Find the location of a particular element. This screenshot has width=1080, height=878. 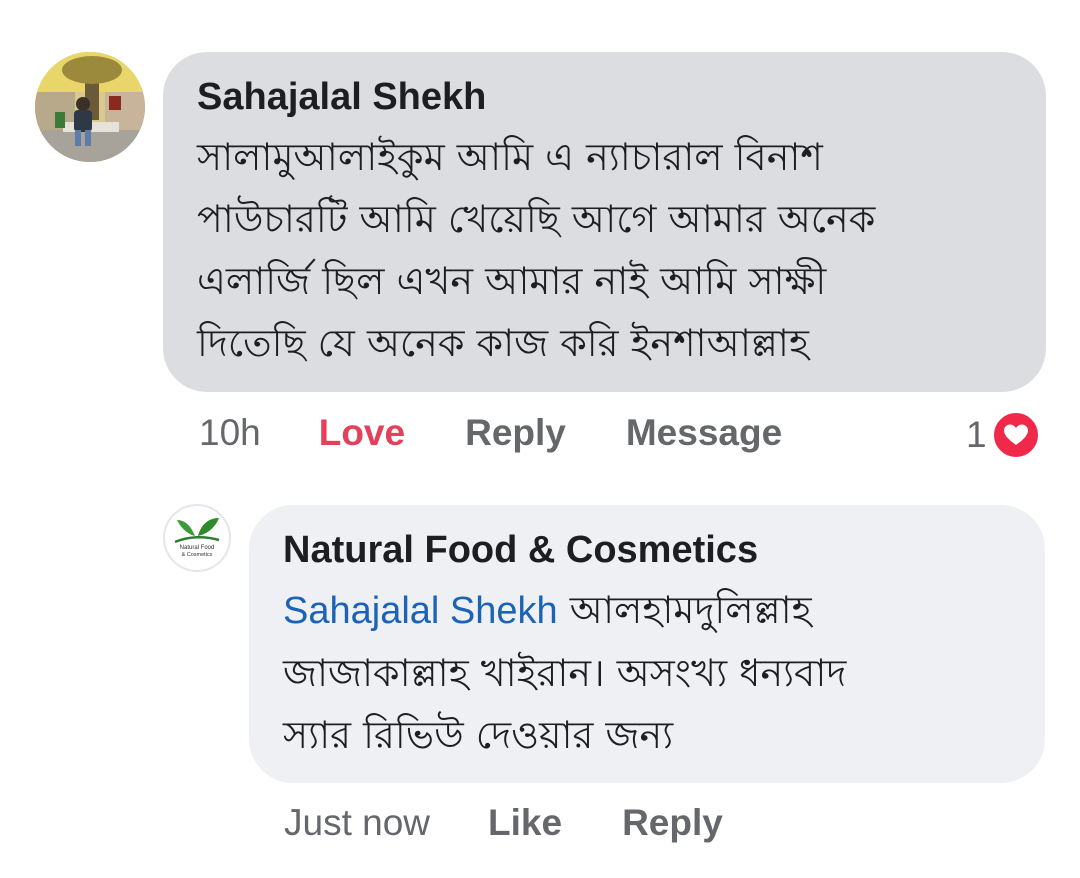

comment-line: এলার্জি ছিল এখন আমার নাই আমি সাক্ষী is located at coordinates (512, 281).